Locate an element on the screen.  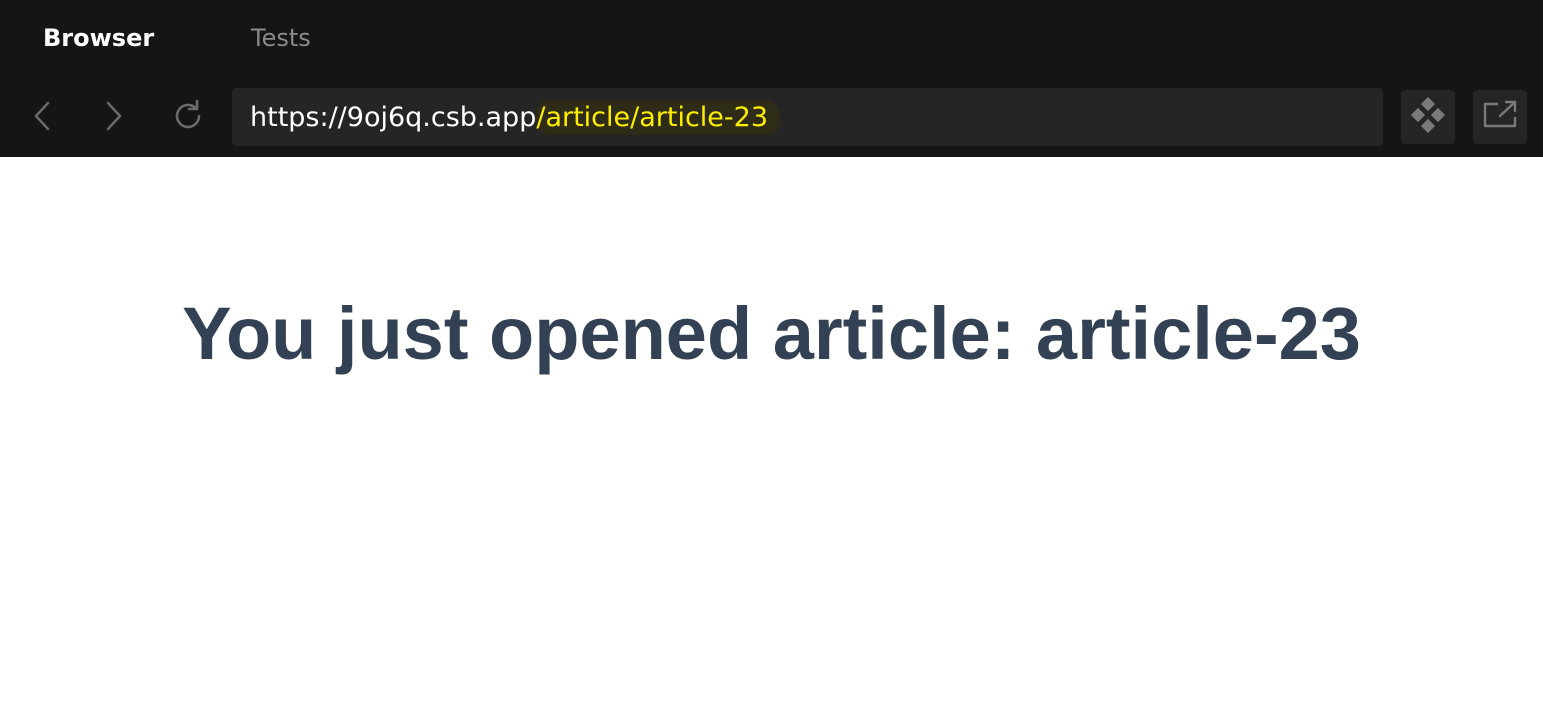
page-heading: You just opened article: article-23 is located at coordinates (771, 333).